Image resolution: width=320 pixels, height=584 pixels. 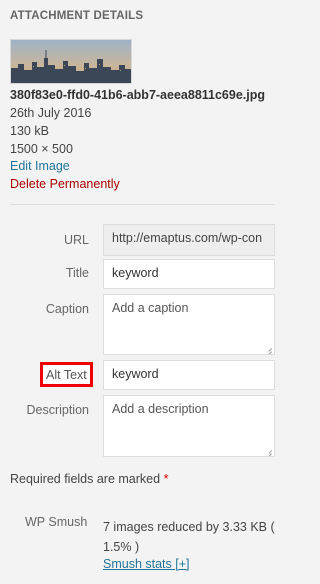 I want to click on file-size: 130 kB, so click(x=29, y=131).